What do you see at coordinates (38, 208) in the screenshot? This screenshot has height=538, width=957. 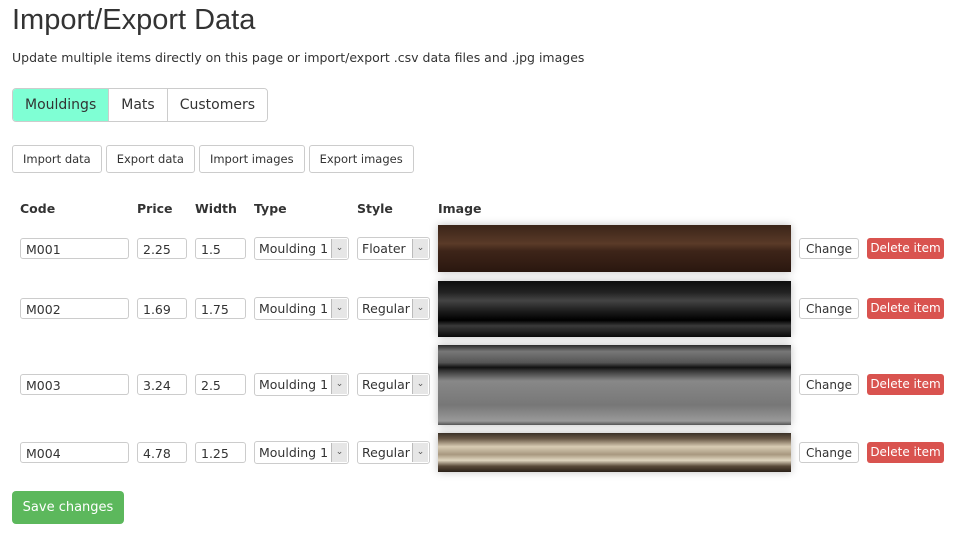 I see `header-code: Code` at bounding box center [38, 208].